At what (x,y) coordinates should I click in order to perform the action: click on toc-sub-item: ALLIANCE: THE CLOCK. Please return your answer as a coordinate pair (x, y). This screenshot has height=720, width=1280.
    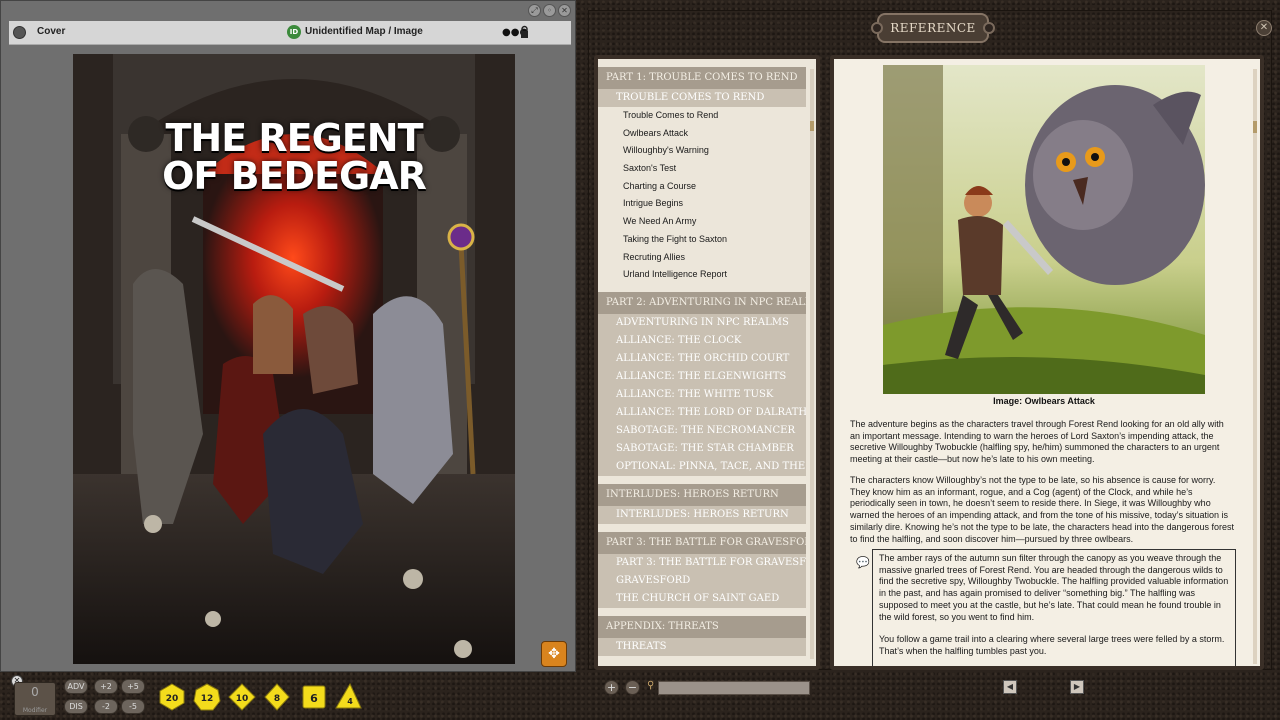
    Looking at the image, I should click on (702, 340).